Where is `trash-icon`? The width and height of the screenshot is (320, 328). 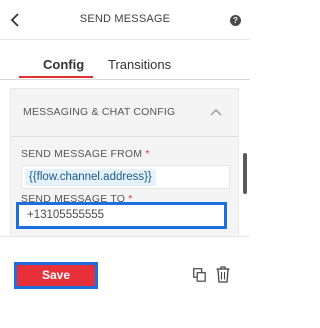 trash-icon is located at coordinates (223, 274).